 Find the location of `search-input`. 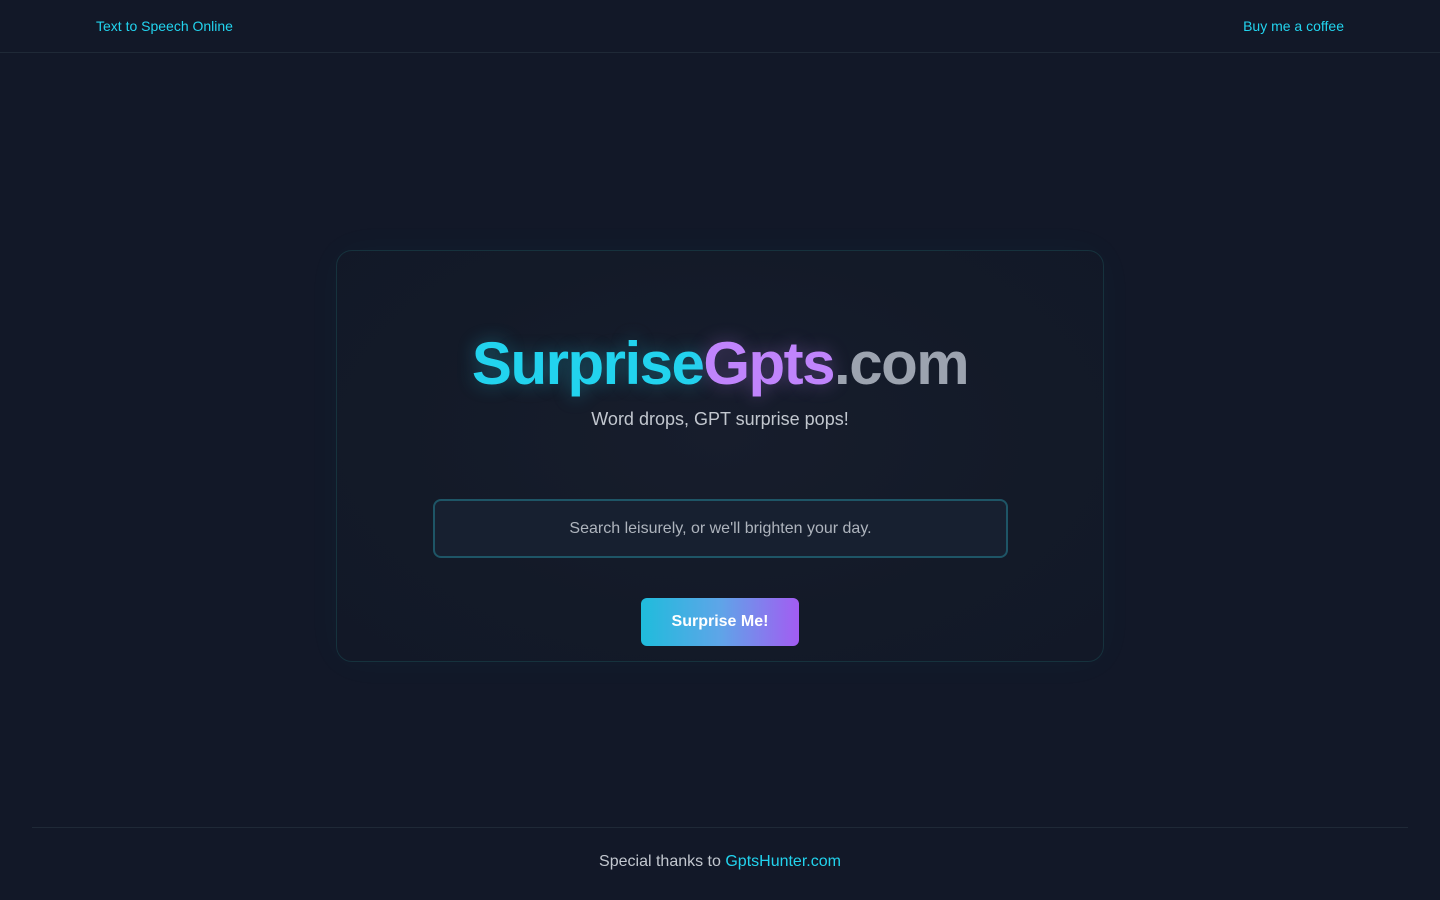

search-input is located at coordinates (720, 528).